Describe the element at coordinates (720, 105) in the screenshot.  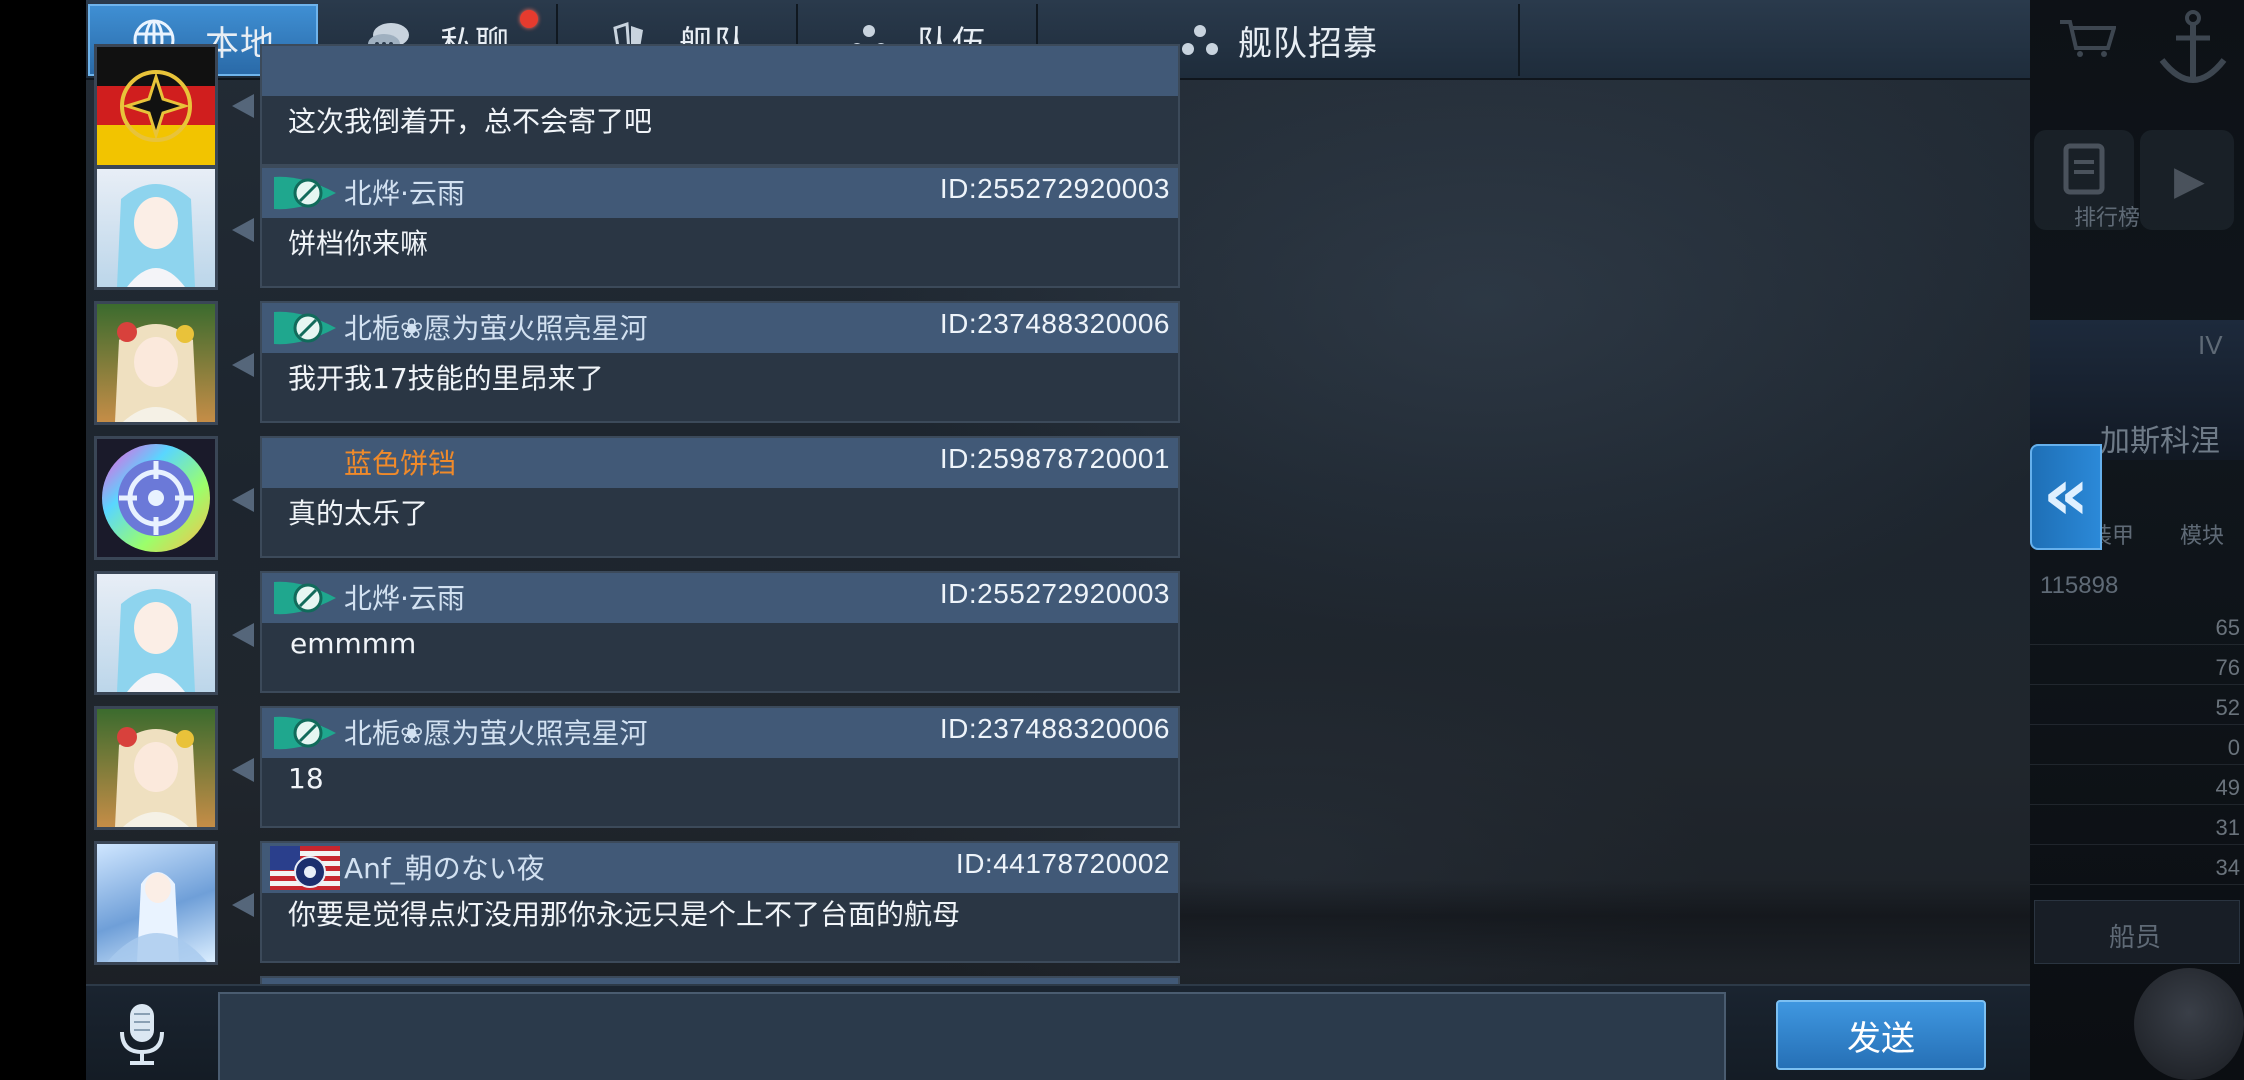
I see `message-bubble: 这次我倒着开，总不会寄了吧` at that location.